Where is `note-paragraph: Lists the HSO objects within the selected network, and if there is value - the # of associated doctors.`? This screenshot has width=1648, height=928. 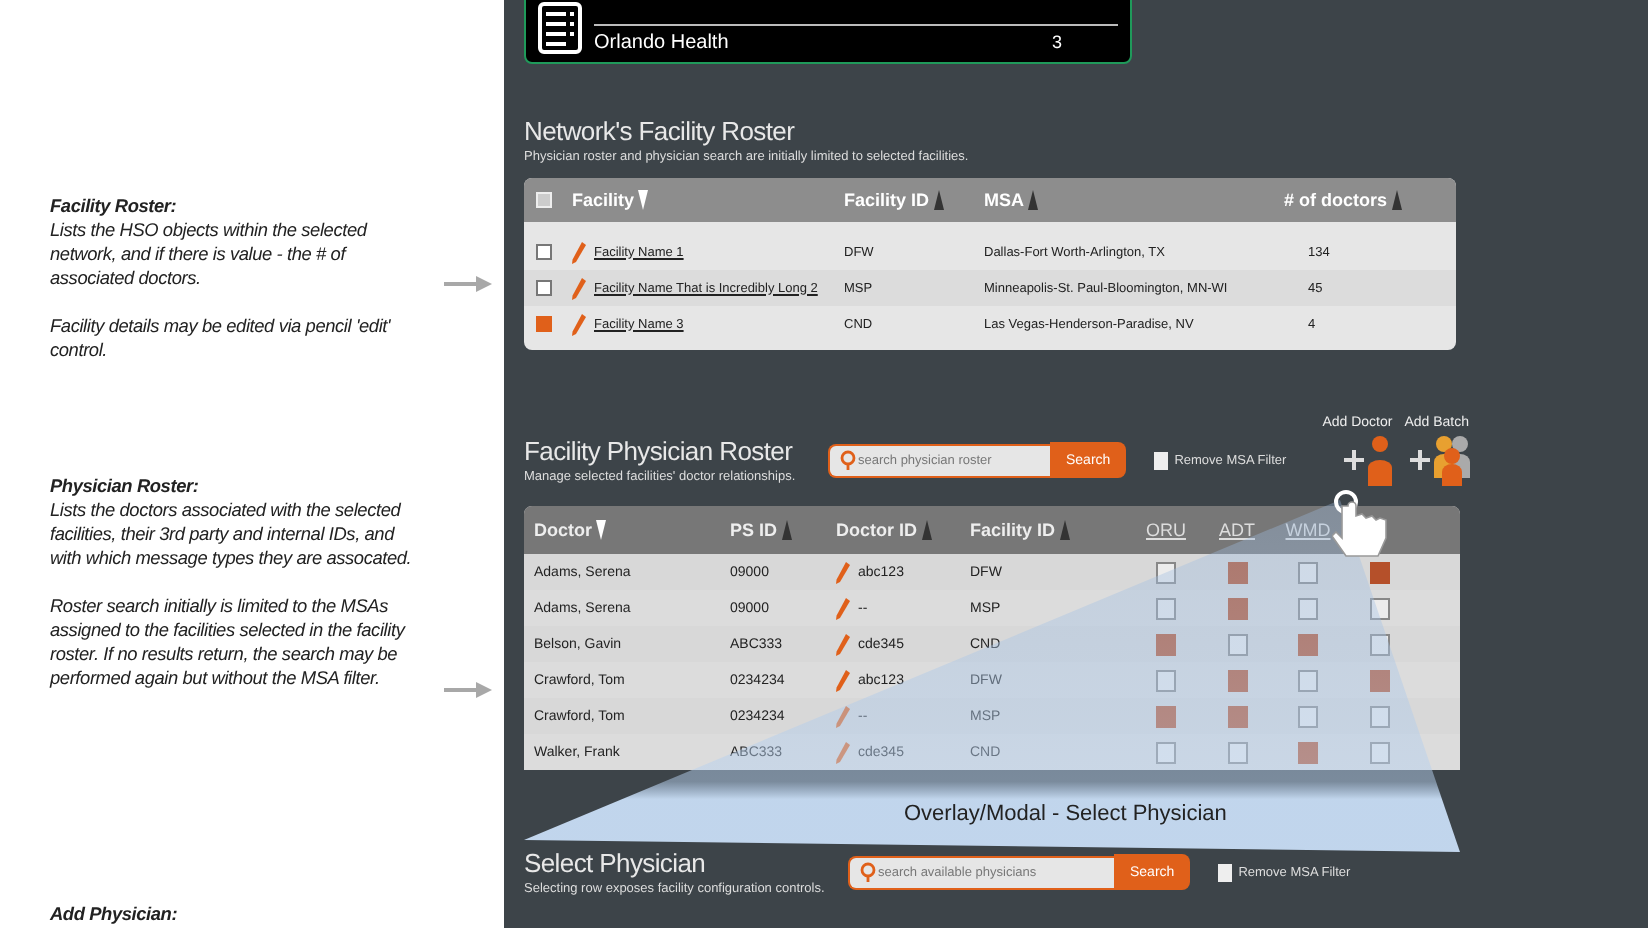 note-paragraph: Lists the HSO objects within the selected network, and if there is value - the # of associated doctors. is located at coordinates (210, 254).